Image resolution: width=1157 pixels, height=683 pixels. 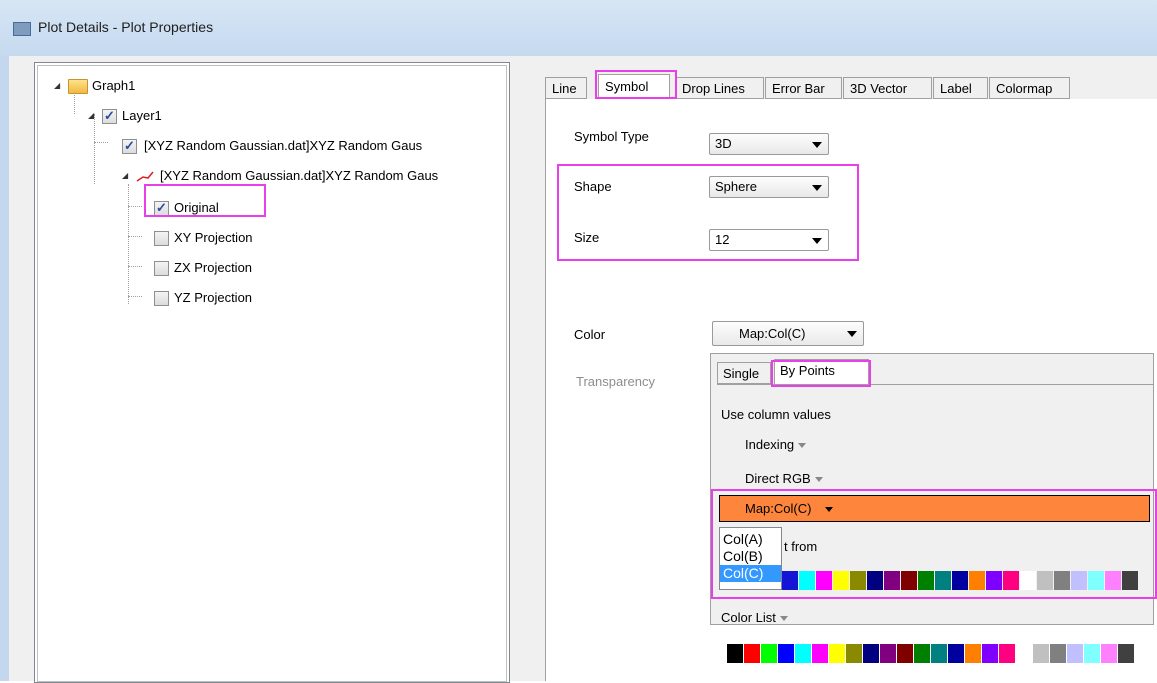 What do you see at coordinates (161, 238) in the screenshot?
I see `xy-projection-checkbox` at bounding box center [161, 238].